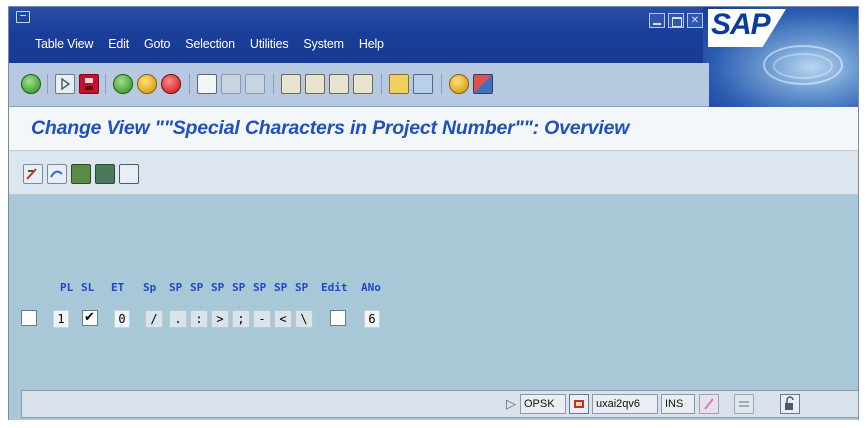  I want to click on pl-input: 1, so click(61, 319).